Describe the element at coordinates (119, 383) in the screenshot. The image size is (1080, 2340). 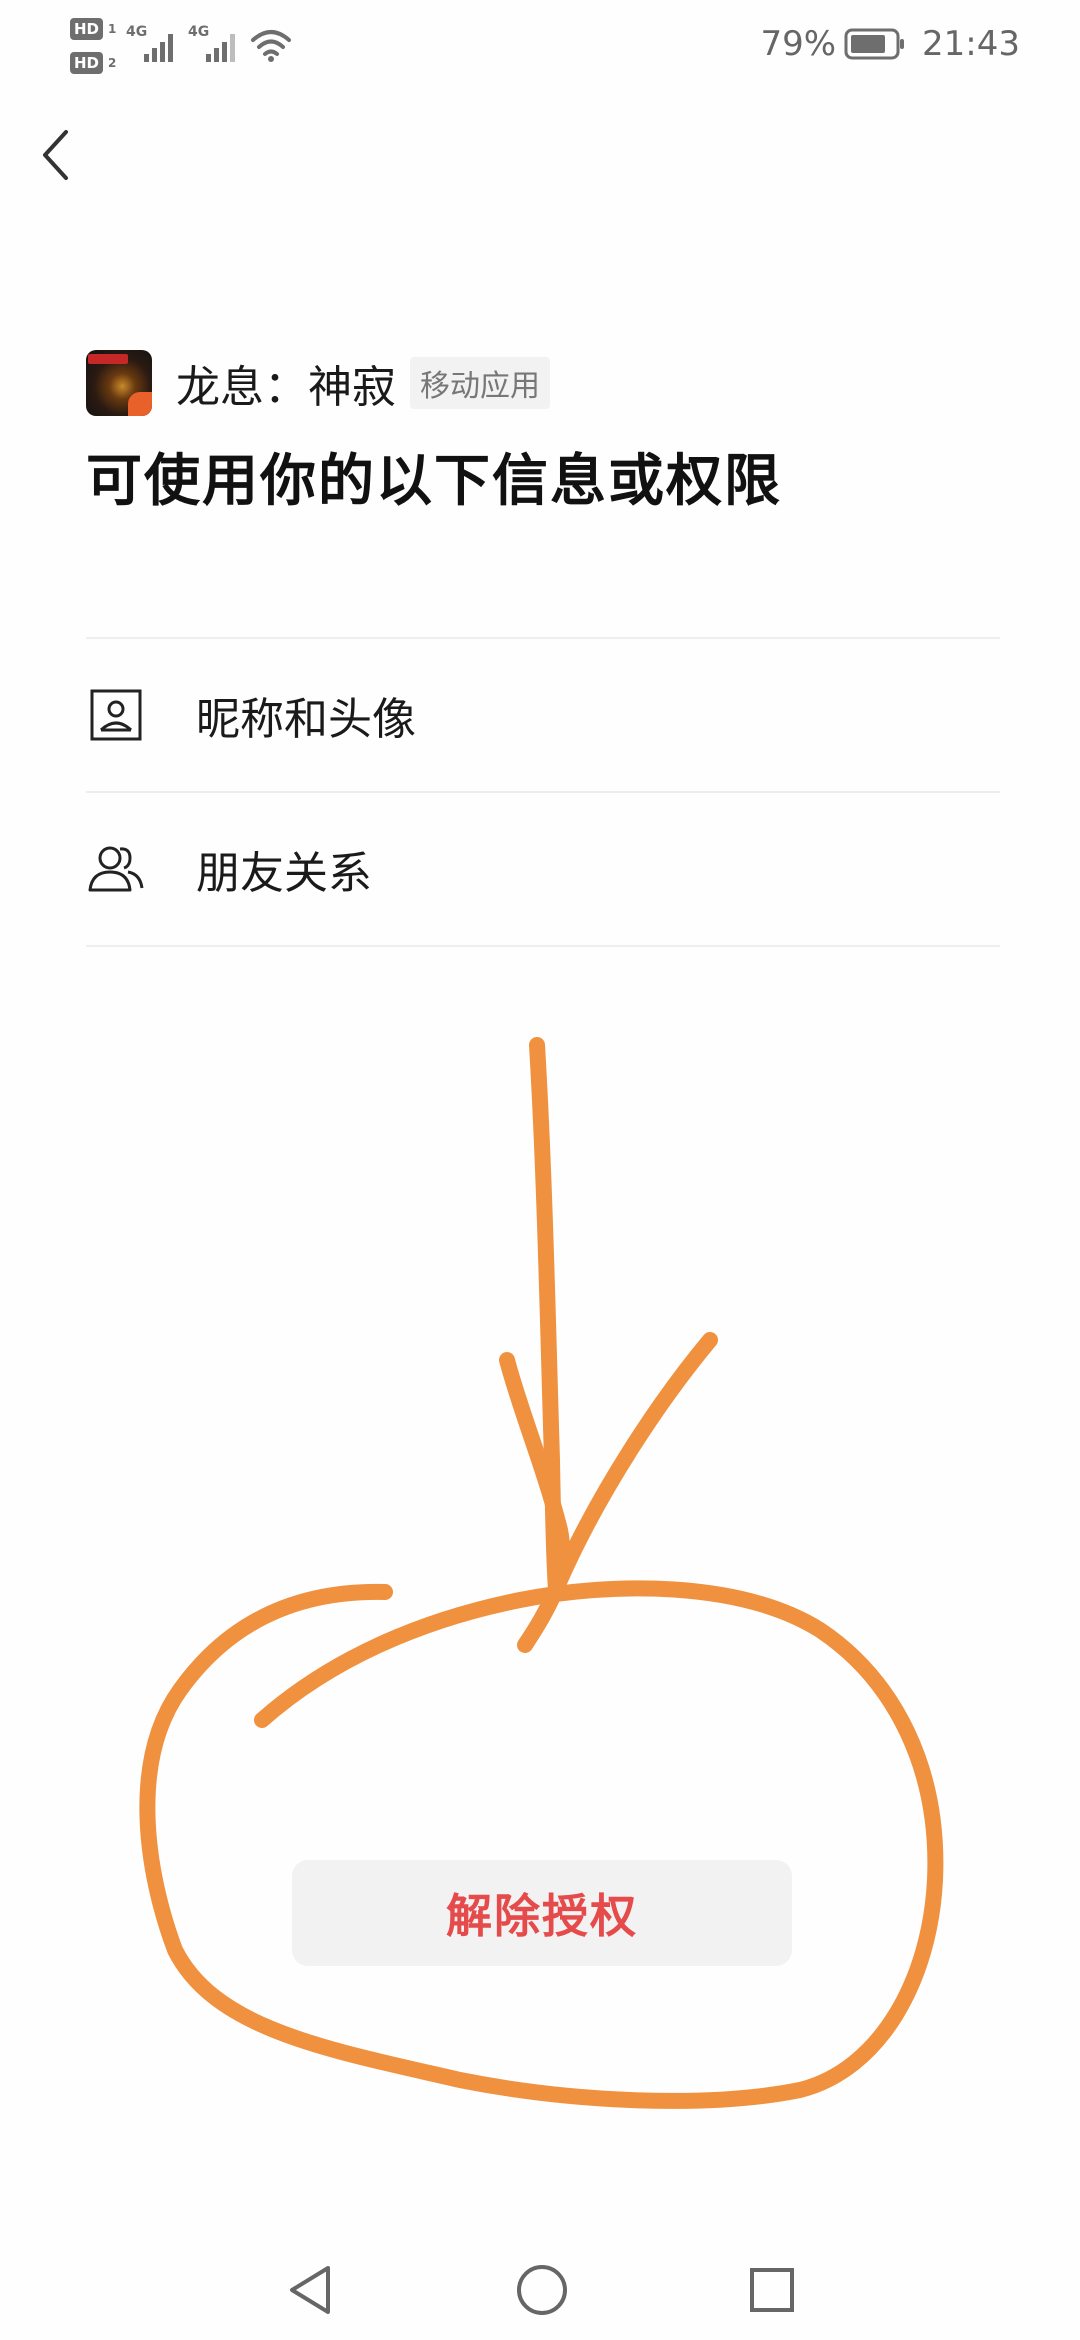
I see `app-icon` at that location.